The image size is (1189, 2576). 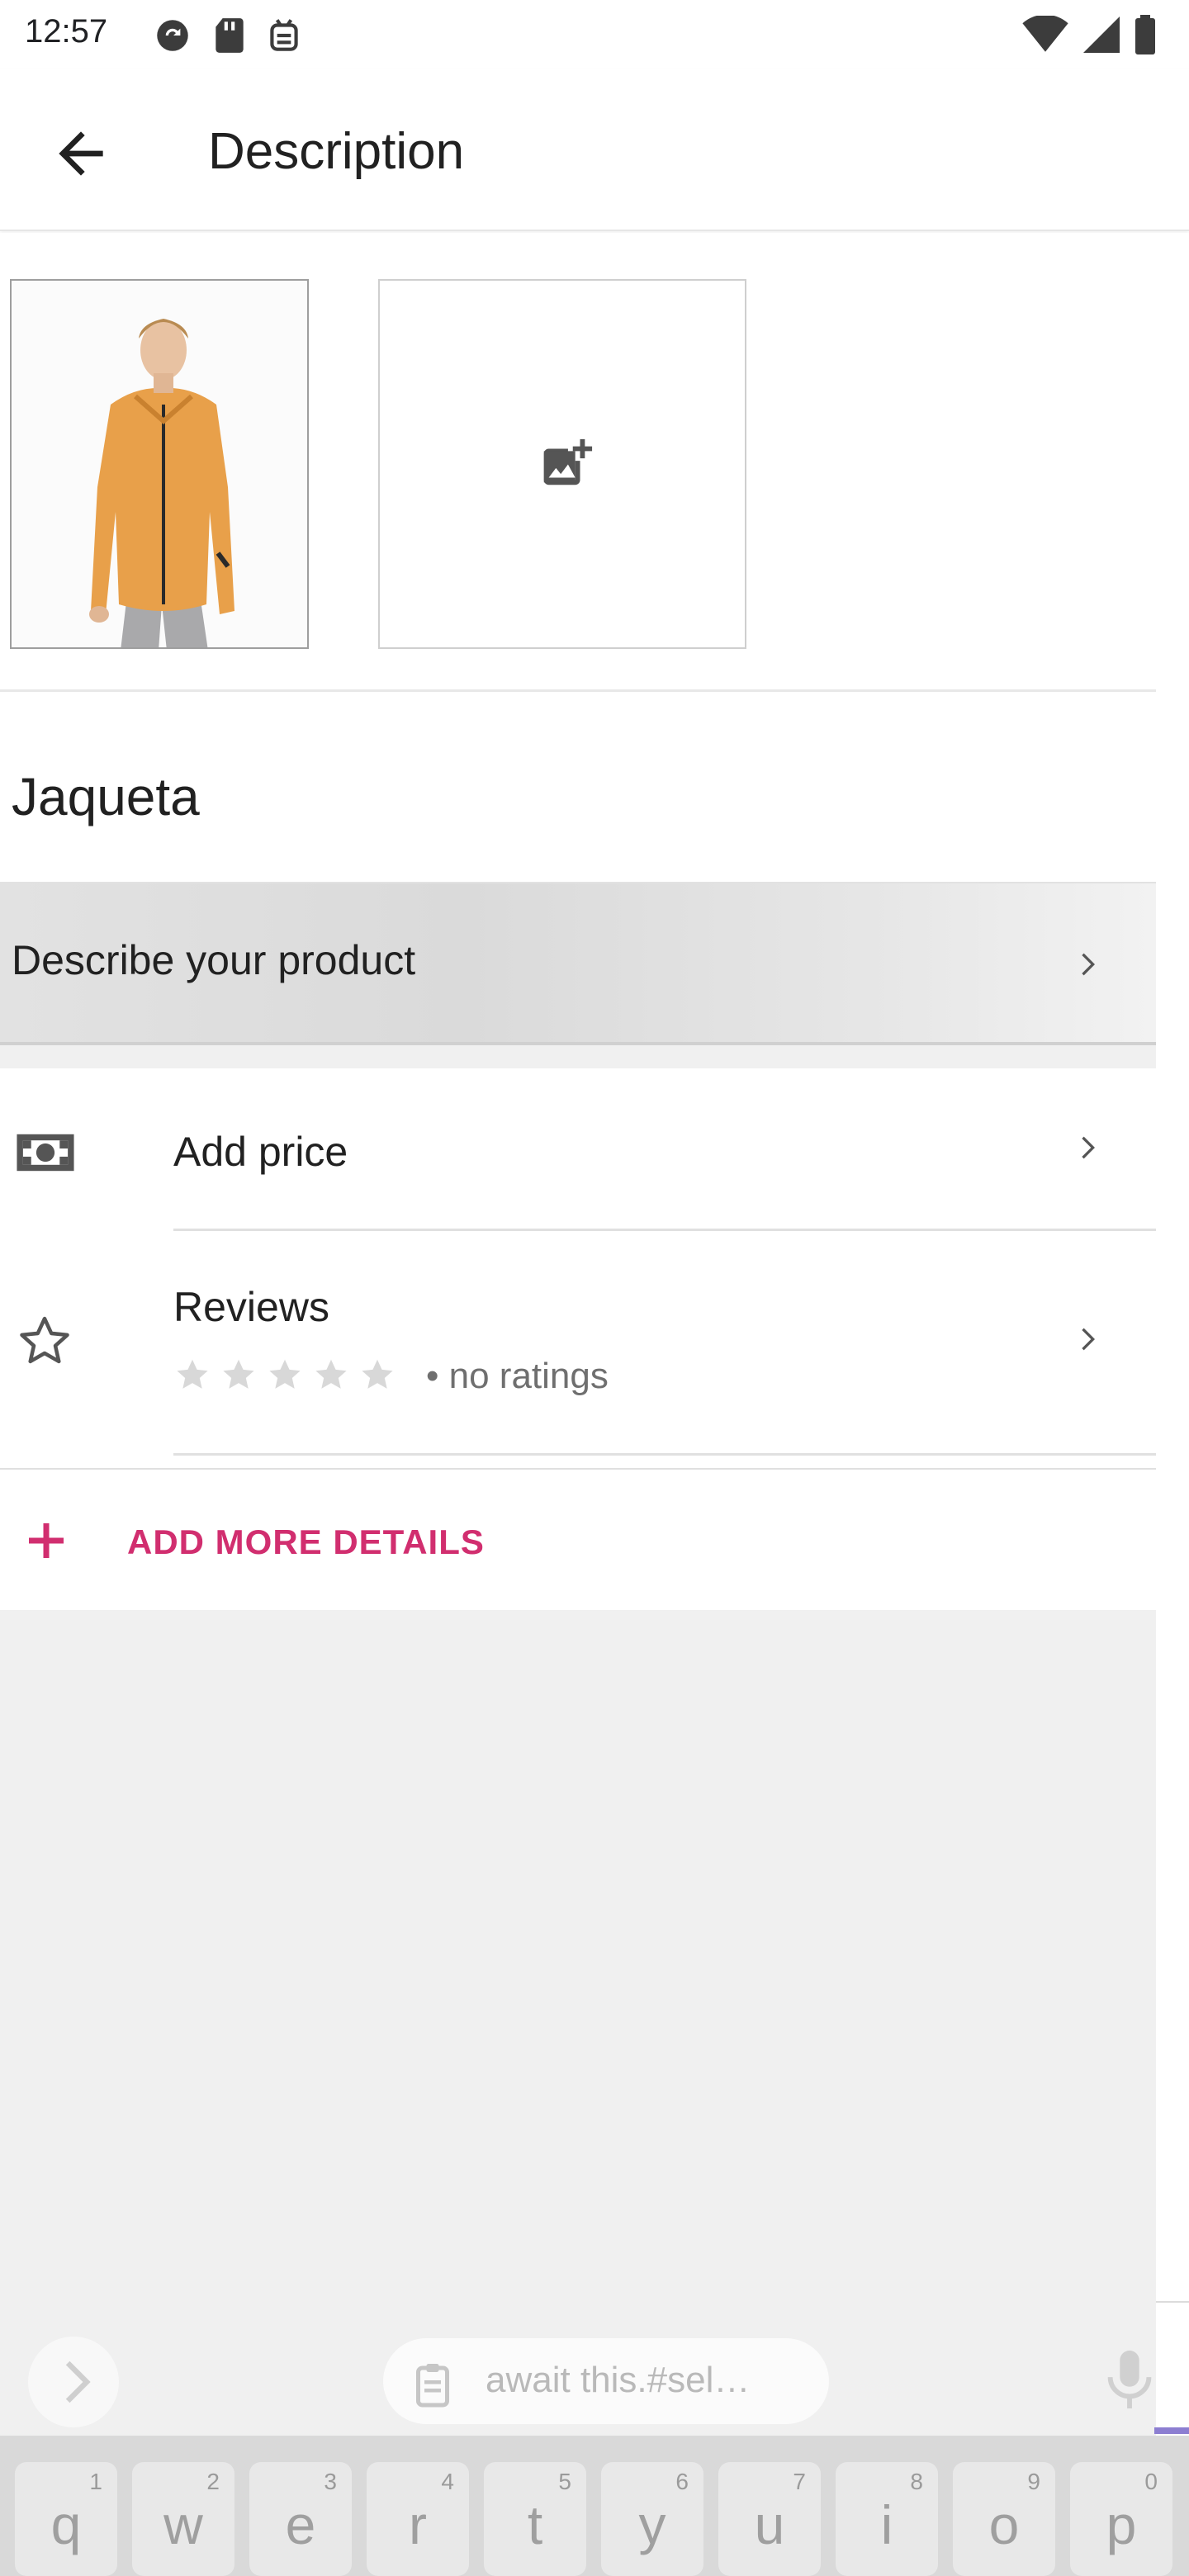 I want to click on describe-product-row: Describe your product, so click(x=578, y=964).